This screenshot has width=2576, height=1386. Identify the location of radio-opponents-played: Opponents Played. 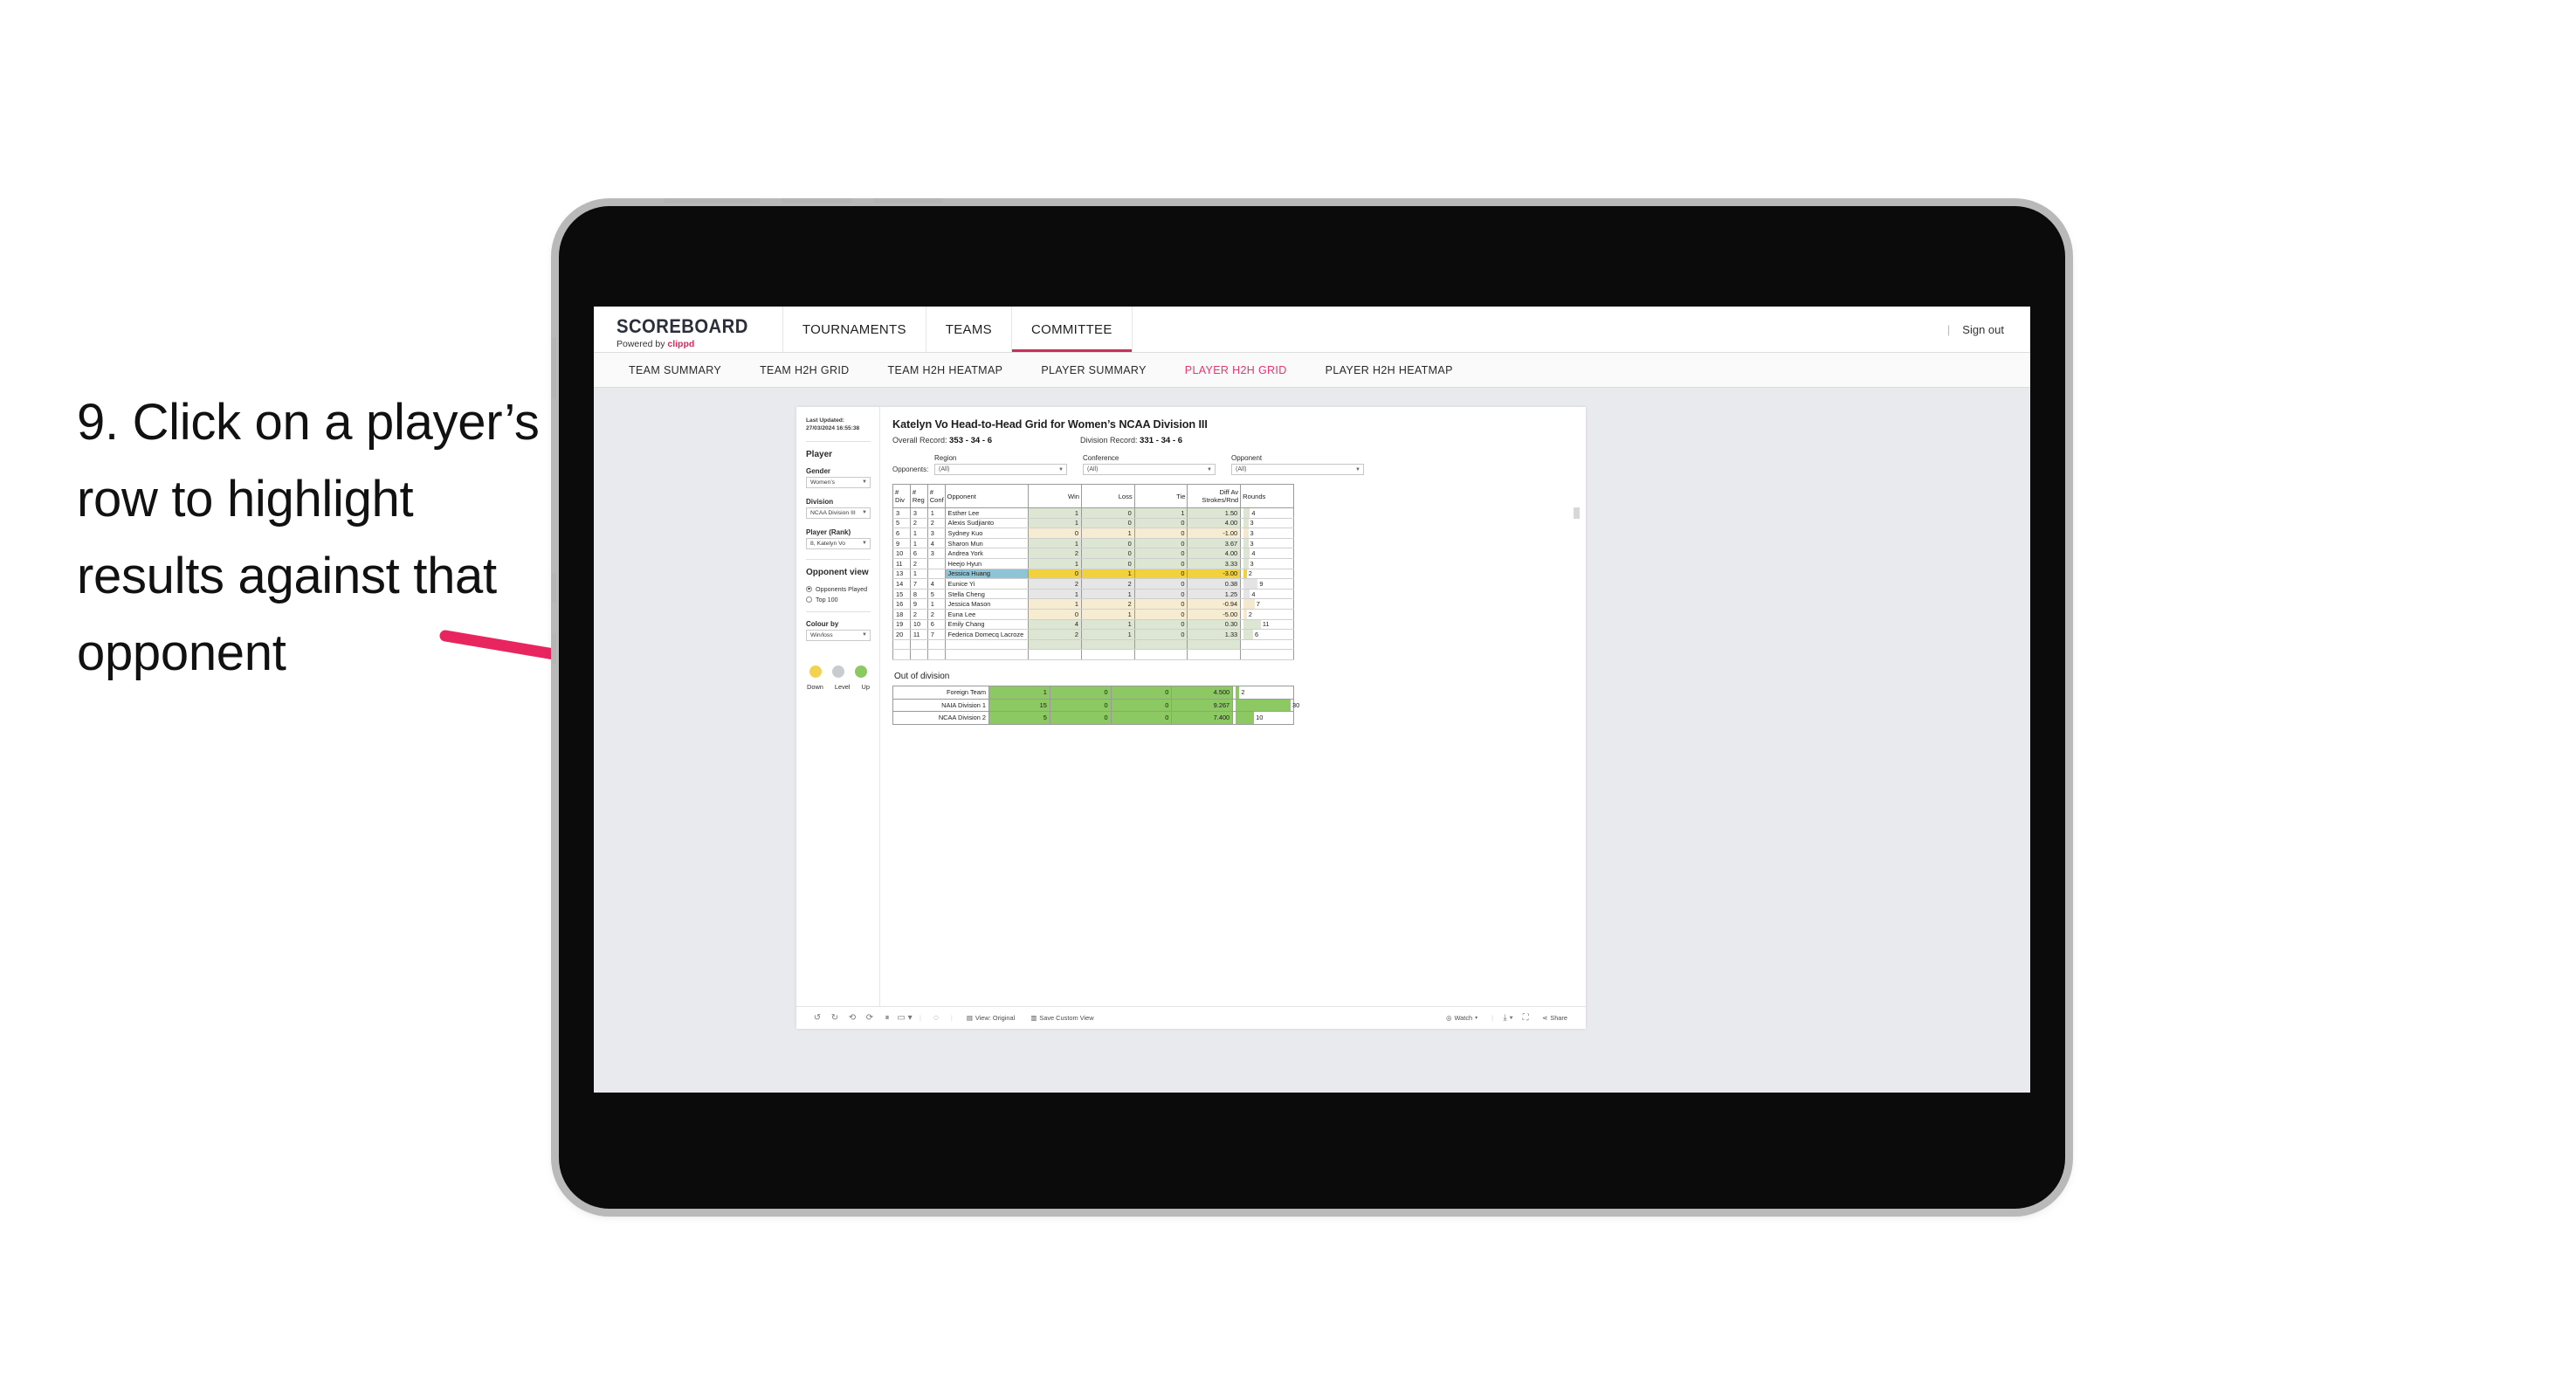
(838, 589).